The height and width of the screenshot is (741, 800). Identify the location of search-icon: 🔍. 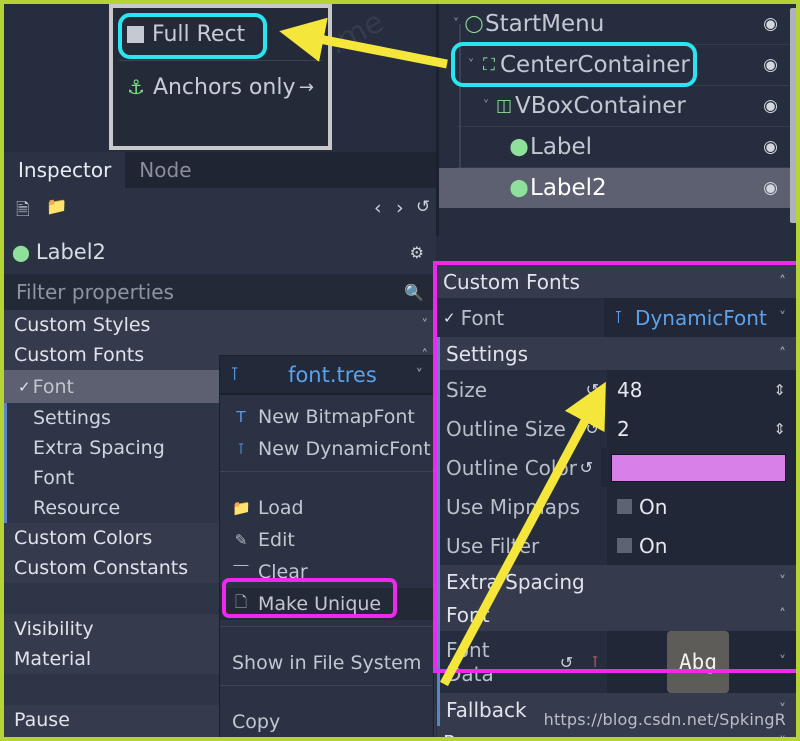
(414, 292).